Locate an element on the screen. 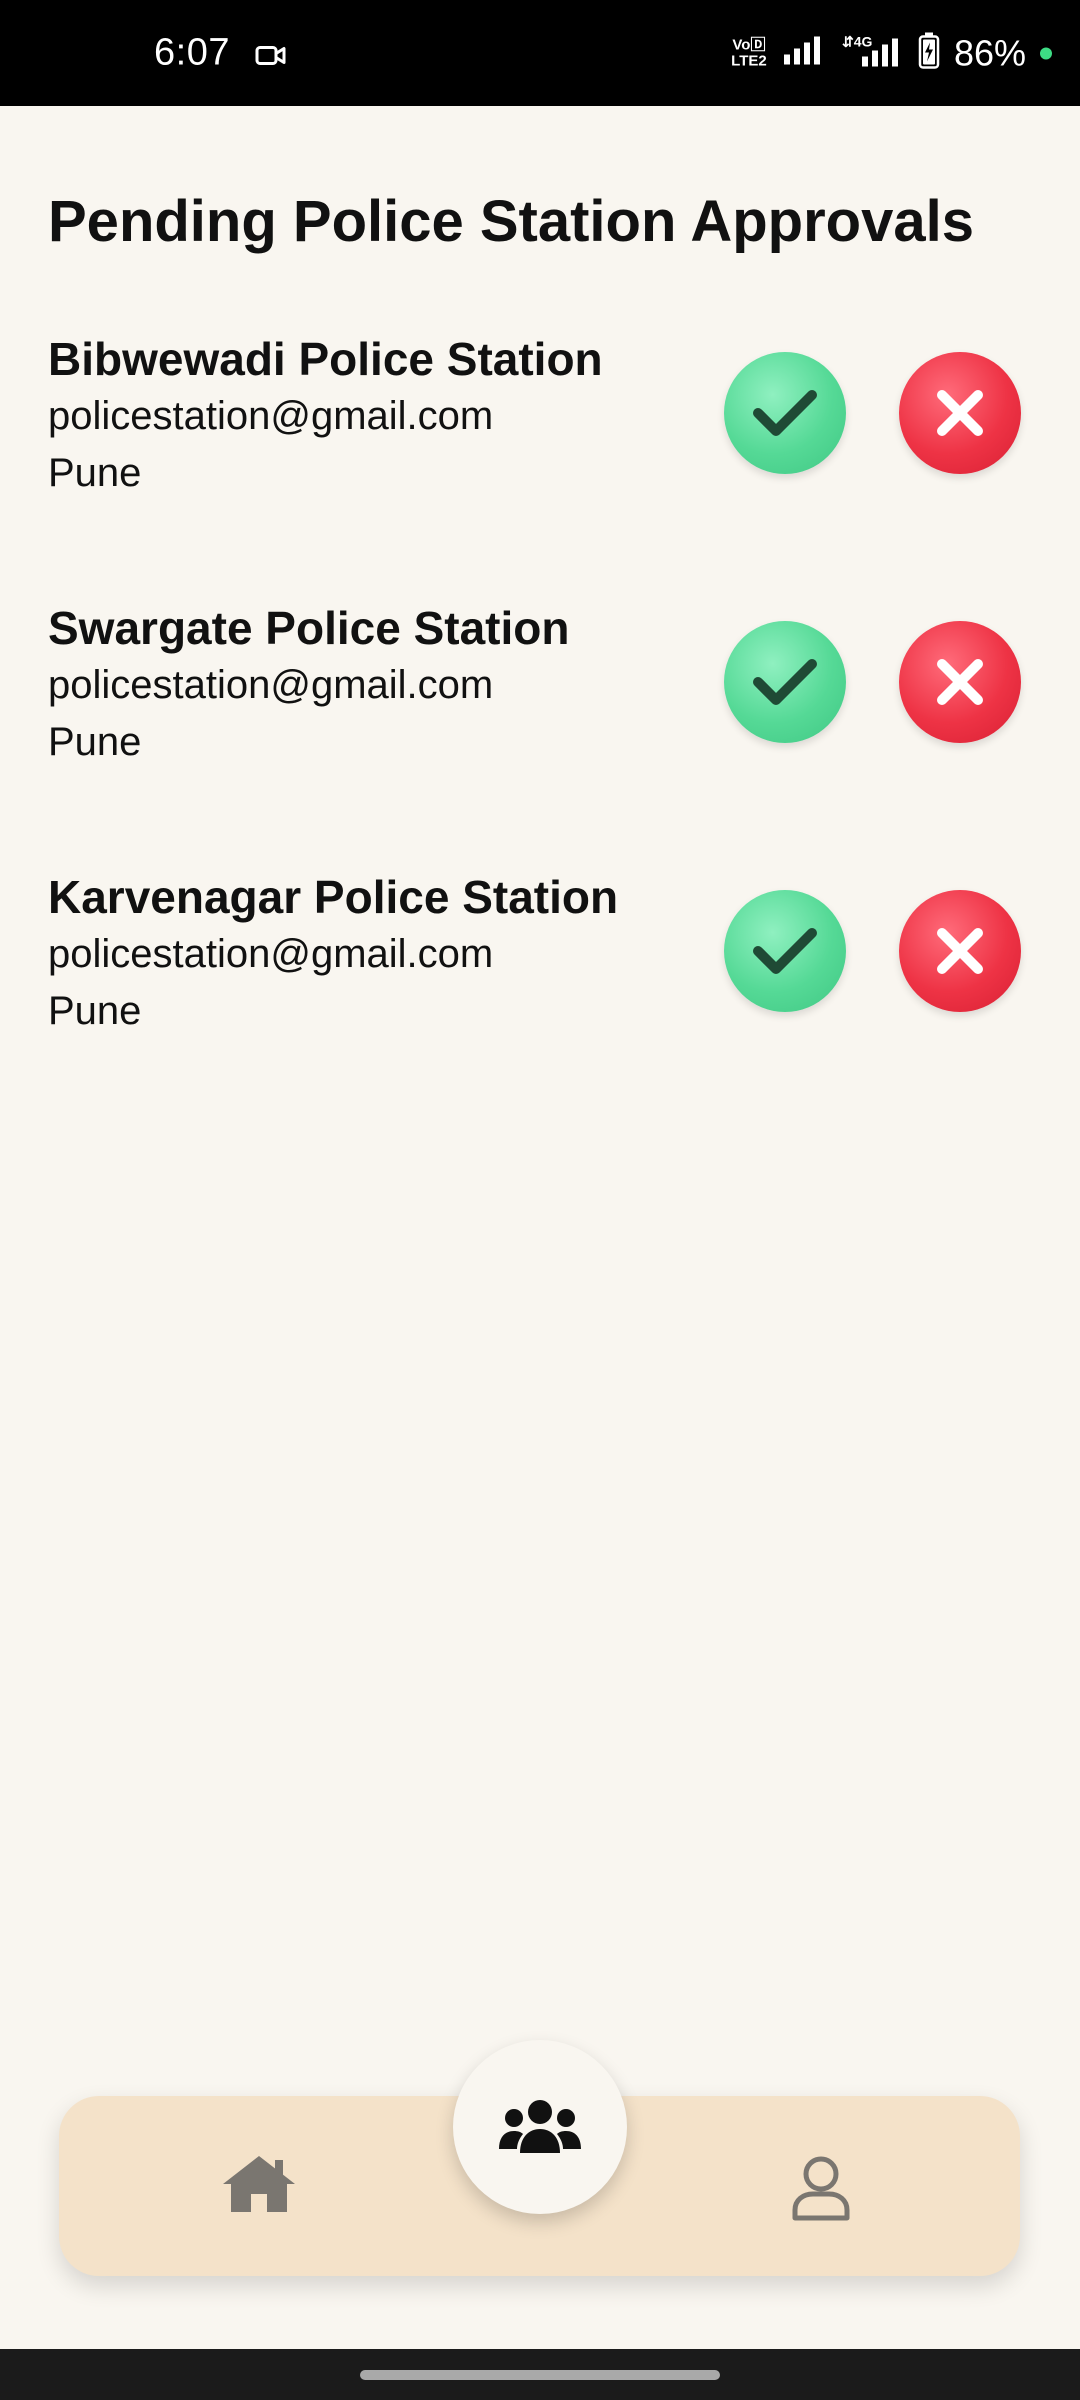  battery-percent: 86% is located at coordinates (989, 52).